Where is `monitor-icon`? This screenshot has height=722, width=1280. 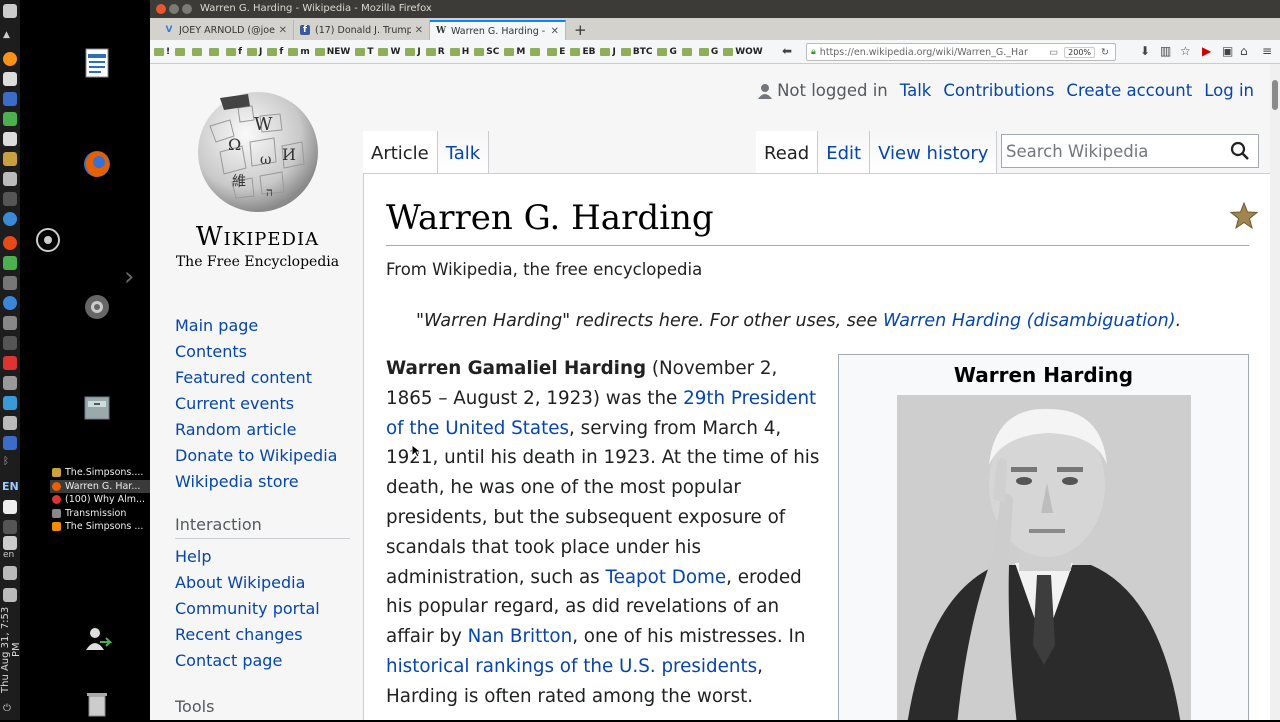 monitor-icon is located at coordinates (10, 343).